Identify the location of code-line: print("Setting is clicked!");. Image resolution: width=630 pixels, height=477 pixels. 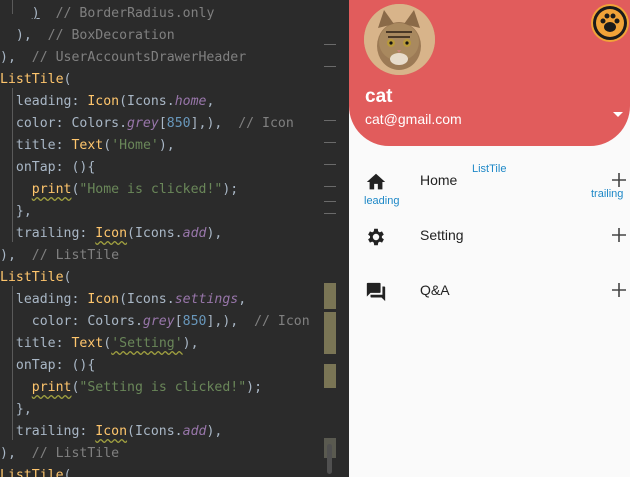
(147, 387).